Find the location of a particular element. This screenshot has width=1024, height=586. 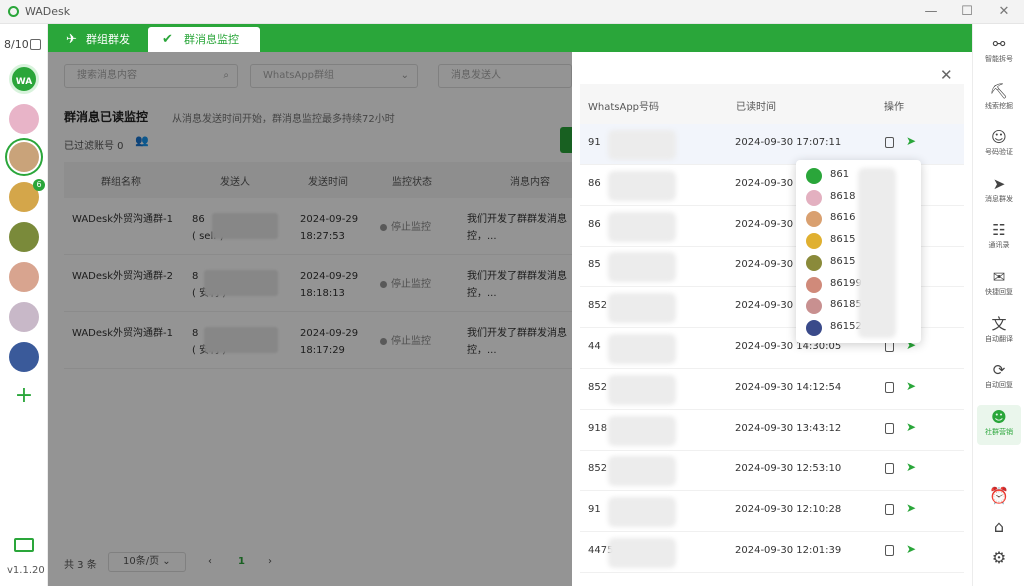

tool-label: 智能拆号 is located at coordinates (999, 59).